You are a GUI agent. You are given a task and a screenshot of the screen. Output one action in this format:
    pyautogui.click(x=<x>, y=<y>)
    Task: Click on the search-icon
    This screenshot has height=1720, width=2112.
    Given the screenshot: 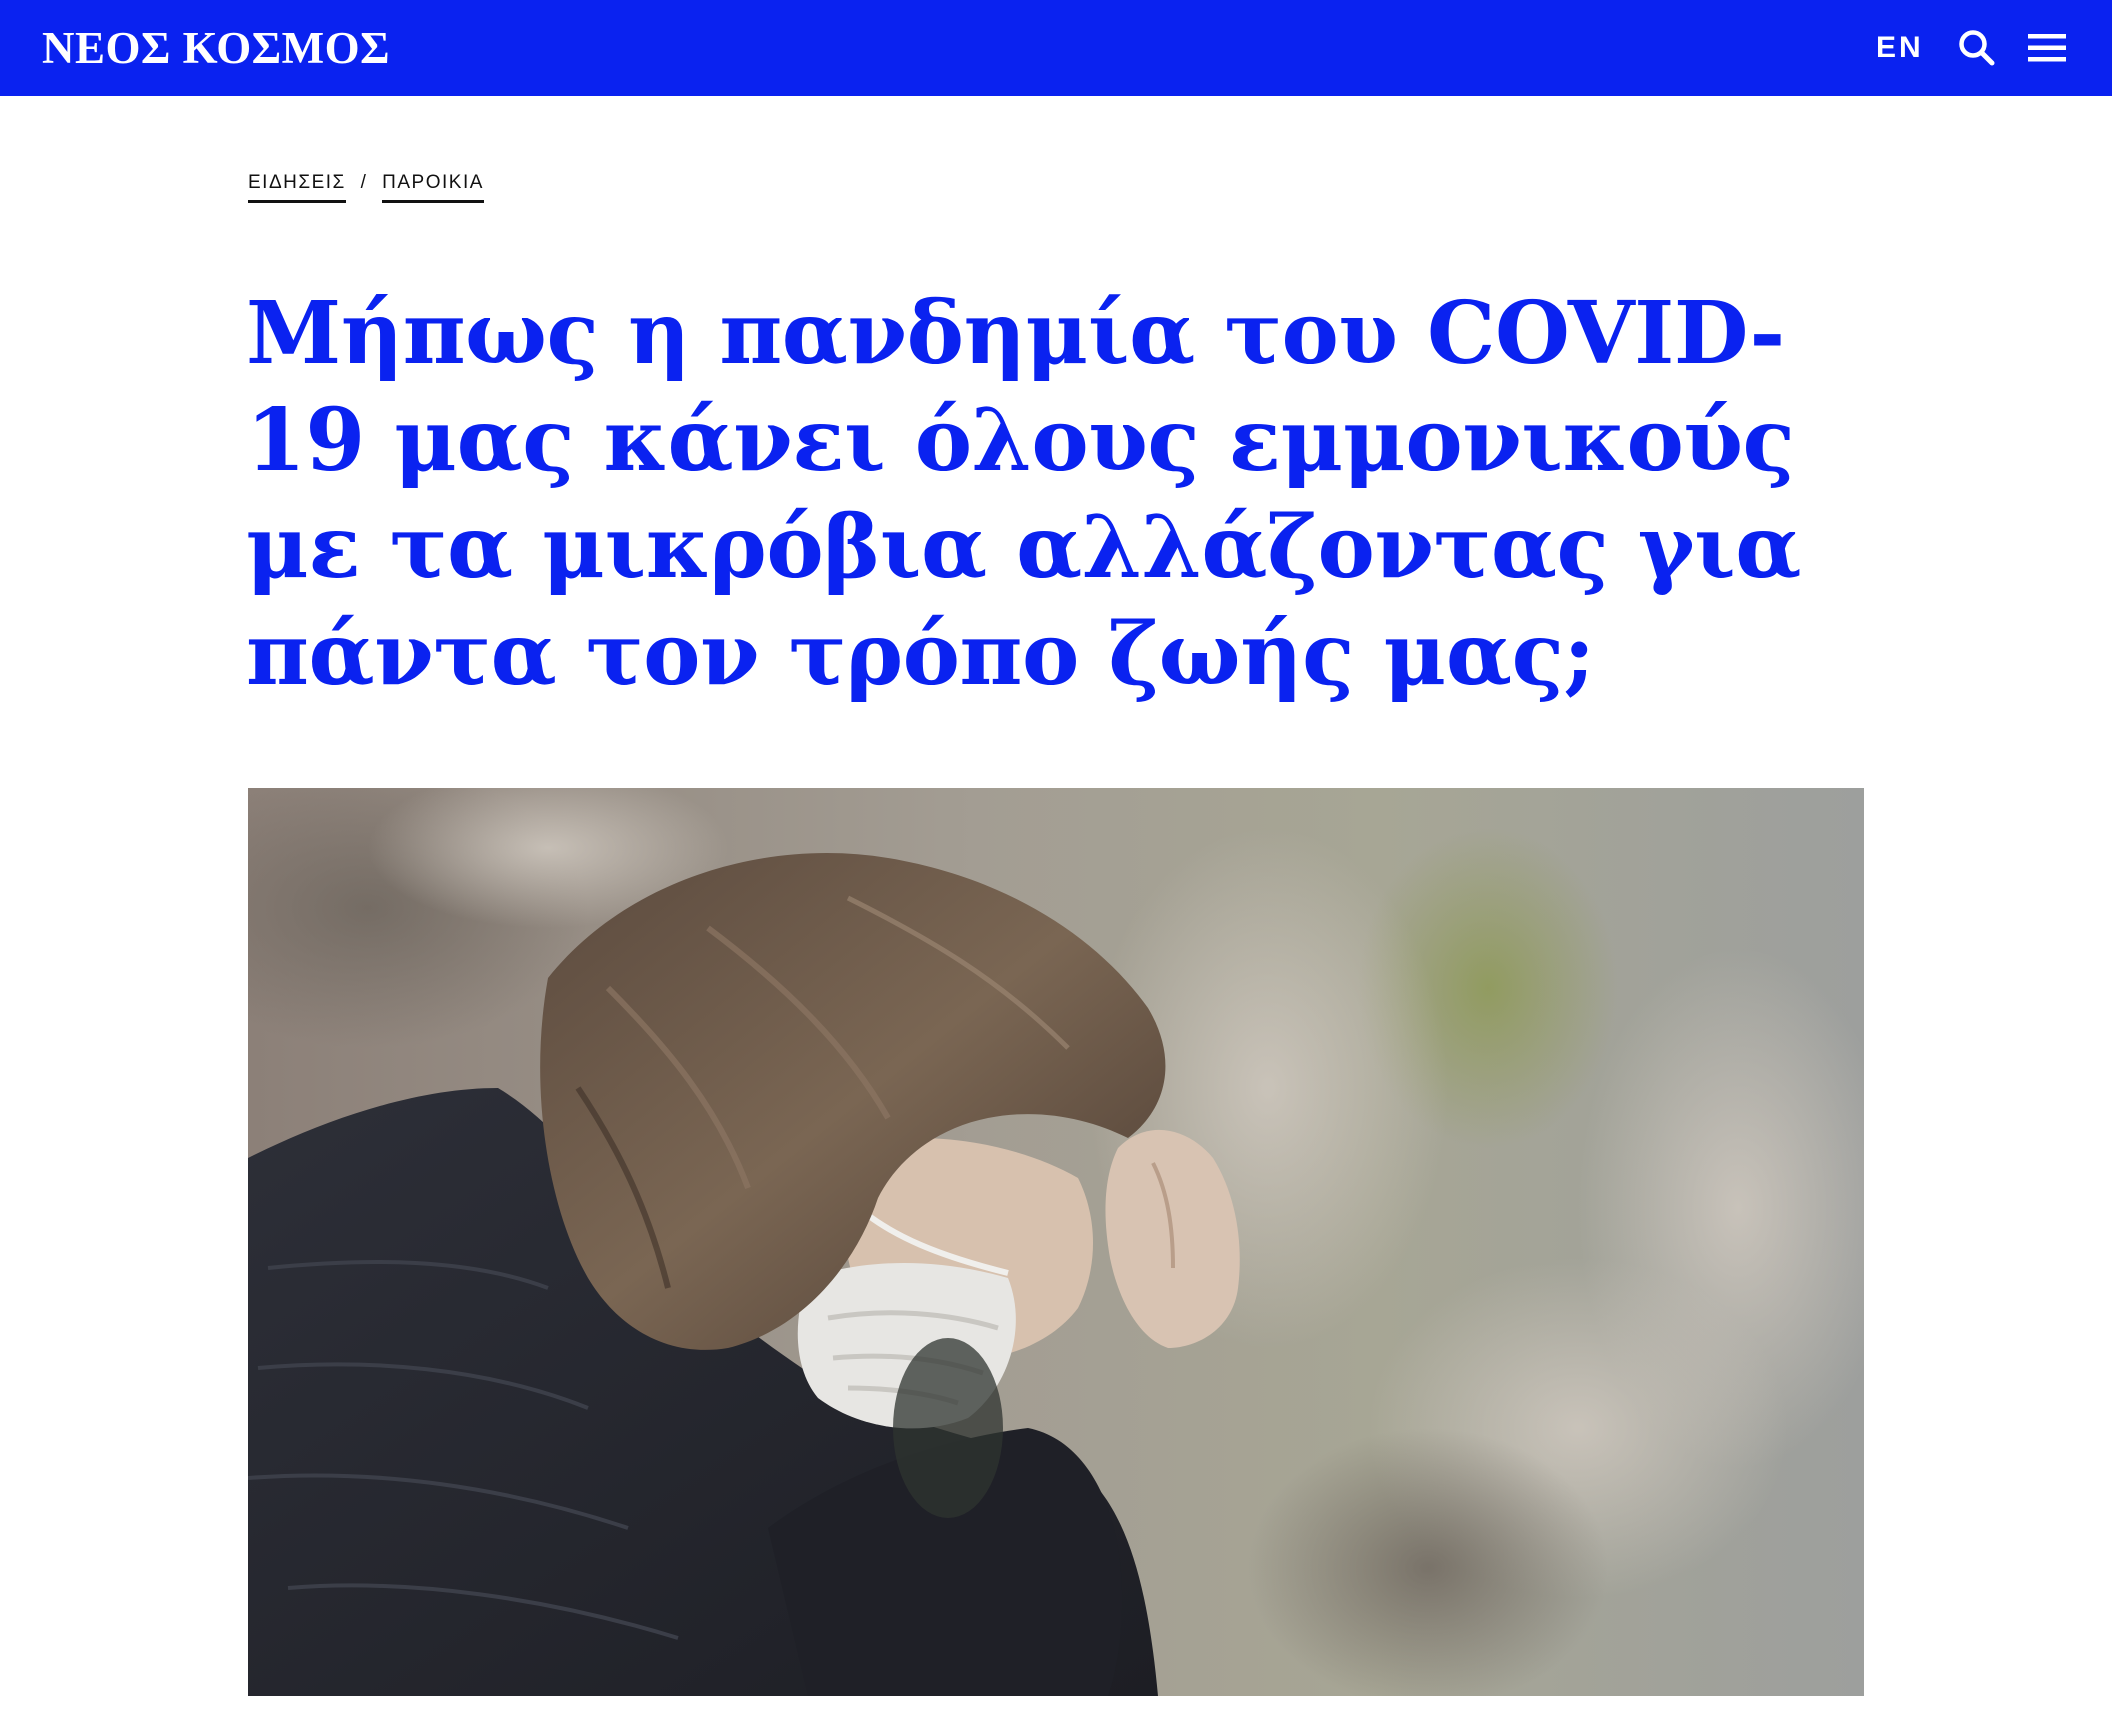 What is the action you would take?
    pyautogui.click(x=1977, y=48)
    